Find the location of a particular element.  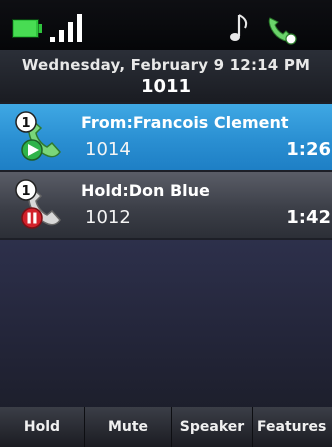

signal-icon is located at coordinates (66, 28).